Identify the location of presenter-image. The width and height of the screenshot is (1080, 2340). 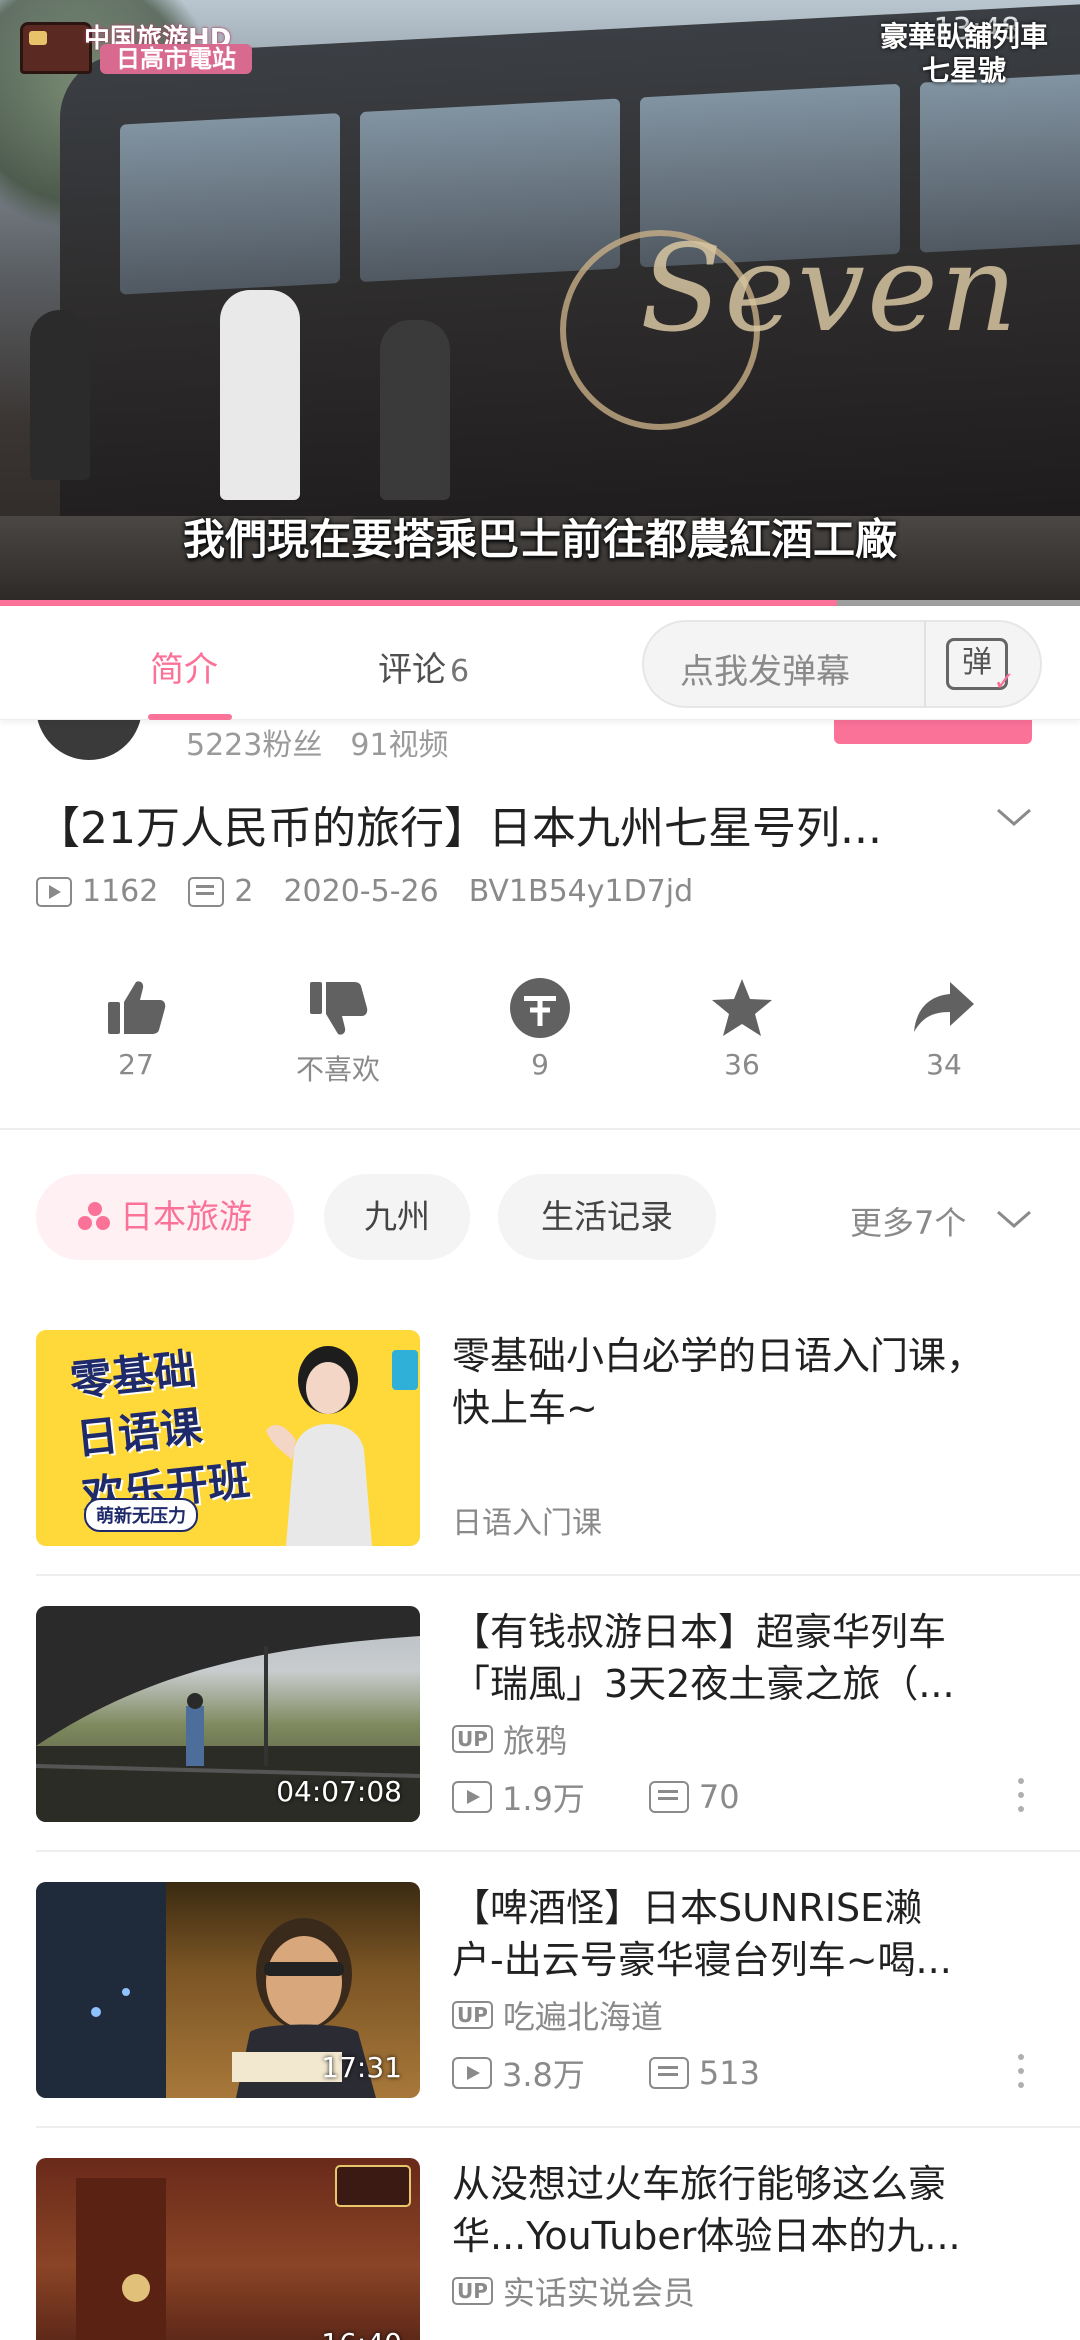
(319, 1446).